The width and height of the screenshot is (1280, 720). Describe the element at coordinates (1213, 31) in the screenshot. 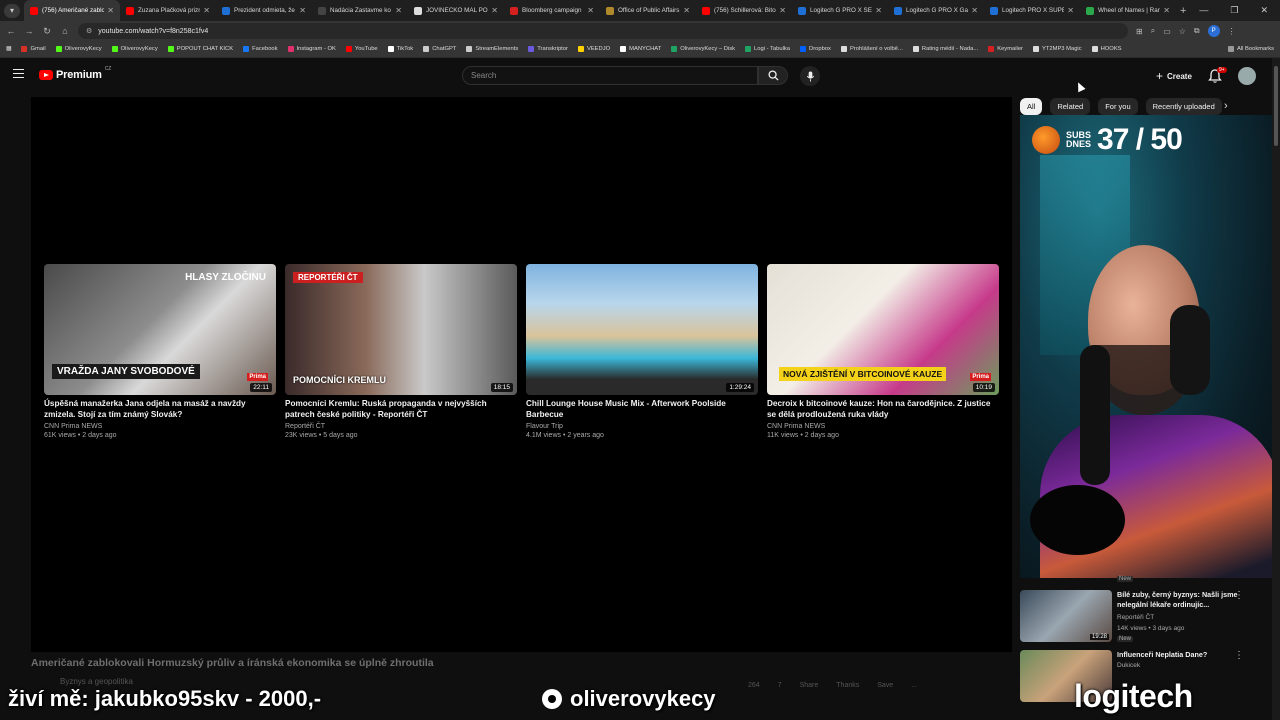

I see `profile-avatar: P` at that location.